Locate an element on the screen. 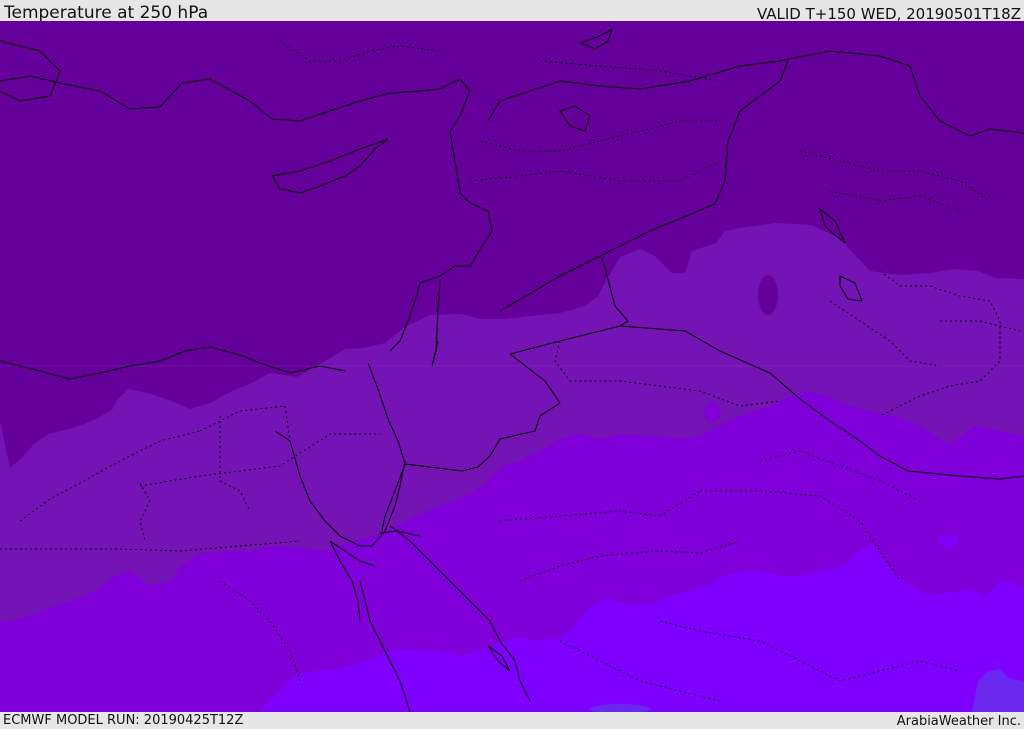  cold-spot-lake is located at coordinates (768, 295).